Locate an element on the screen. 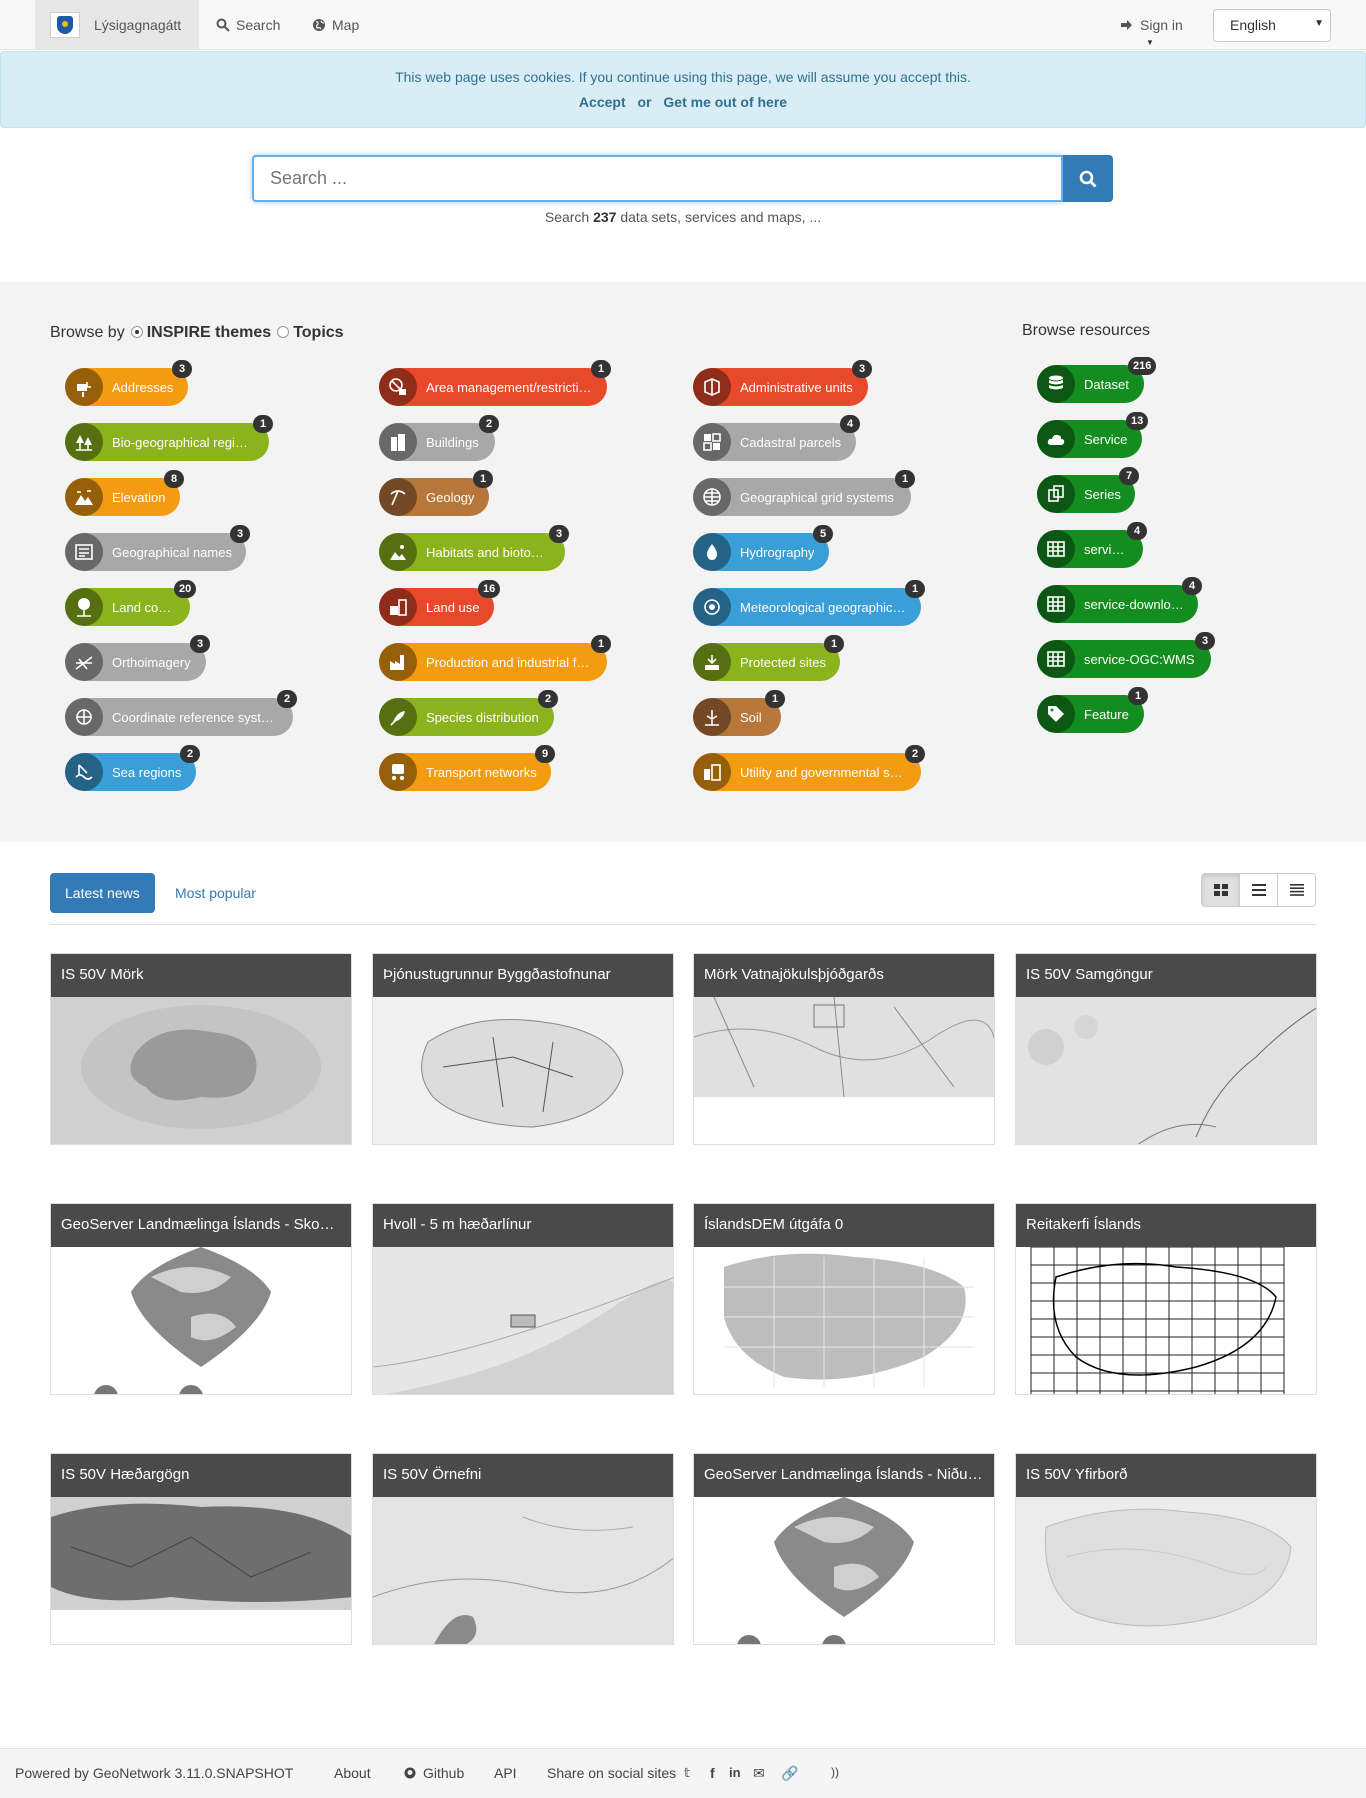 Image resolution: width=1366 pixels, height=1798 pixels. theme-count-badge: 3 is located at coordinates (182, 369).